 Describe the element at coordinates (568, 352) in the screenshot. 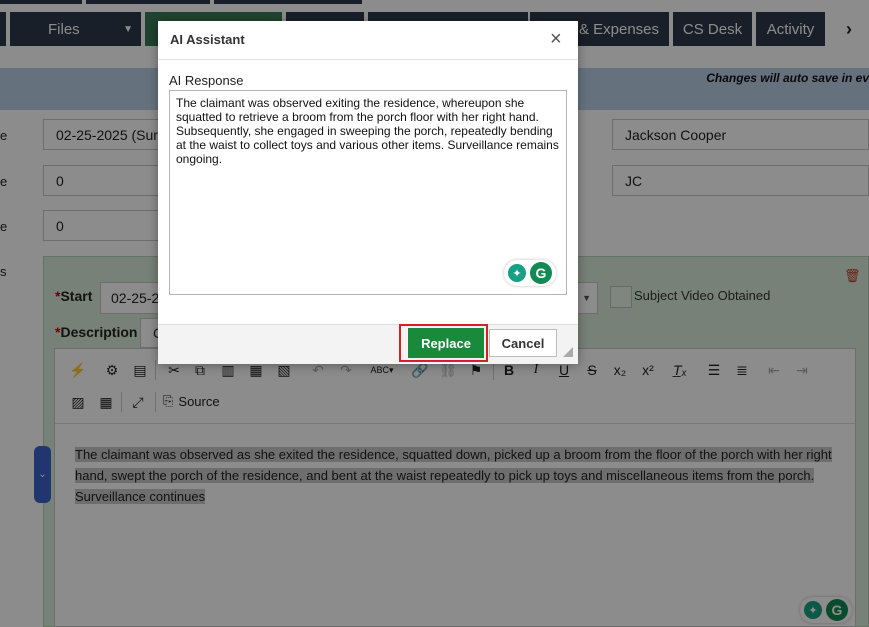

I see `resize-handle-icon` at that location.